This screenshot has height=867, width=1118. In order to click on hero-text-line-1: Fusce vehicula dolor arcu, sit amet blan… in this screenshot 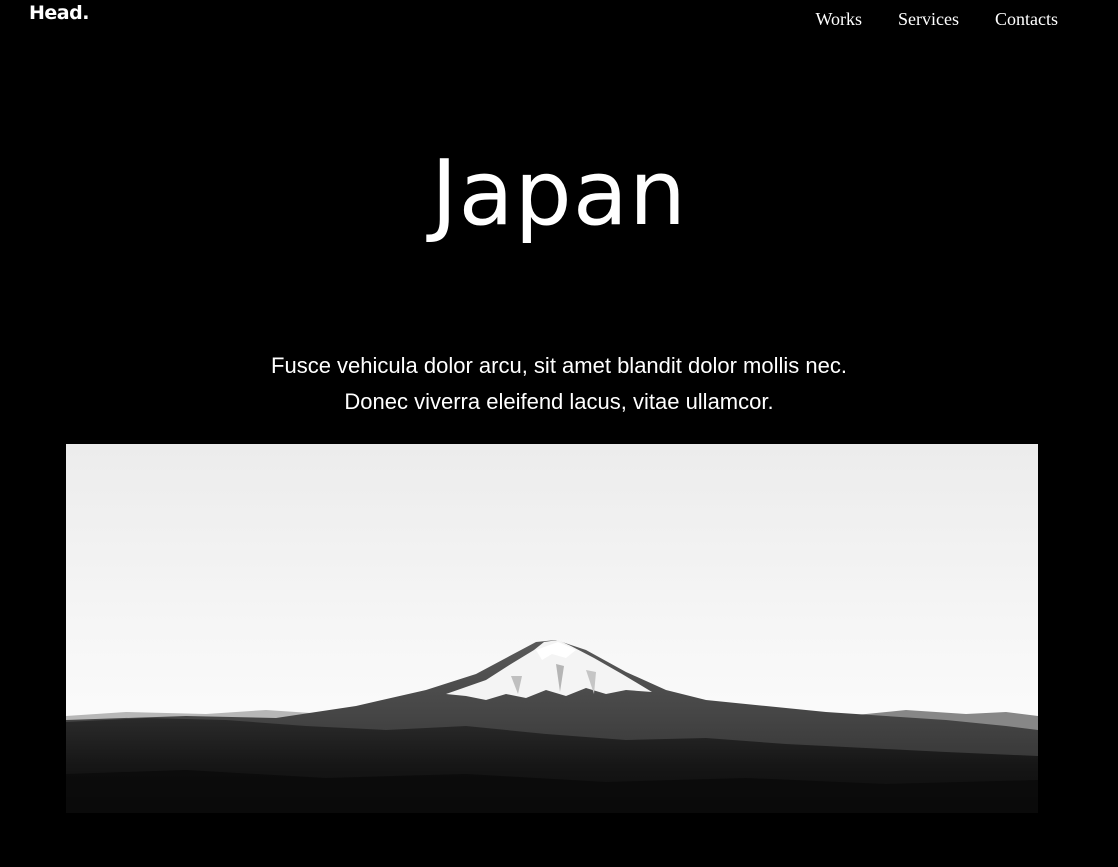, I will do `click(559, 365)`.